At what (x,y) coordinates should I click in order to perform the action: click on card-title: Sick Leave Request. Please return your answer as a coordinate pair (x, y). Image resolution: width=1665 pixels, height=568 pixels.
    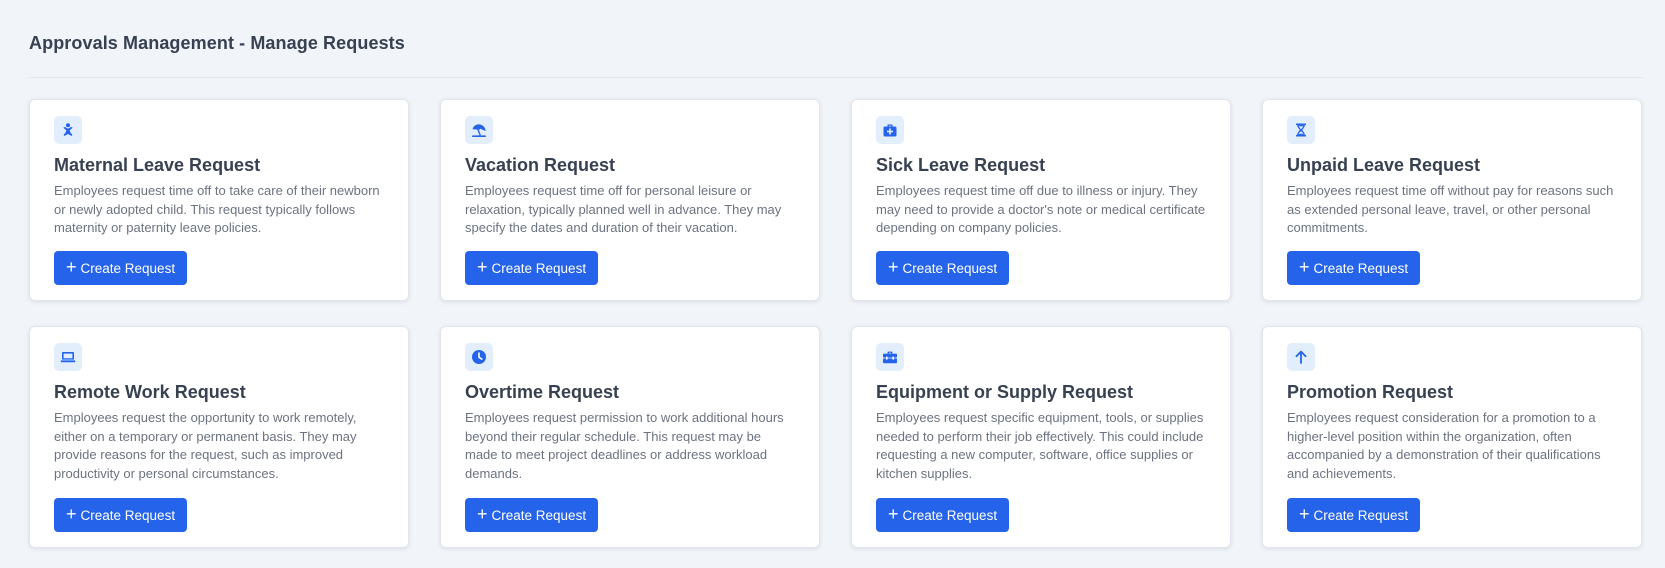
    Looking at the image, I should click on (961, 165).